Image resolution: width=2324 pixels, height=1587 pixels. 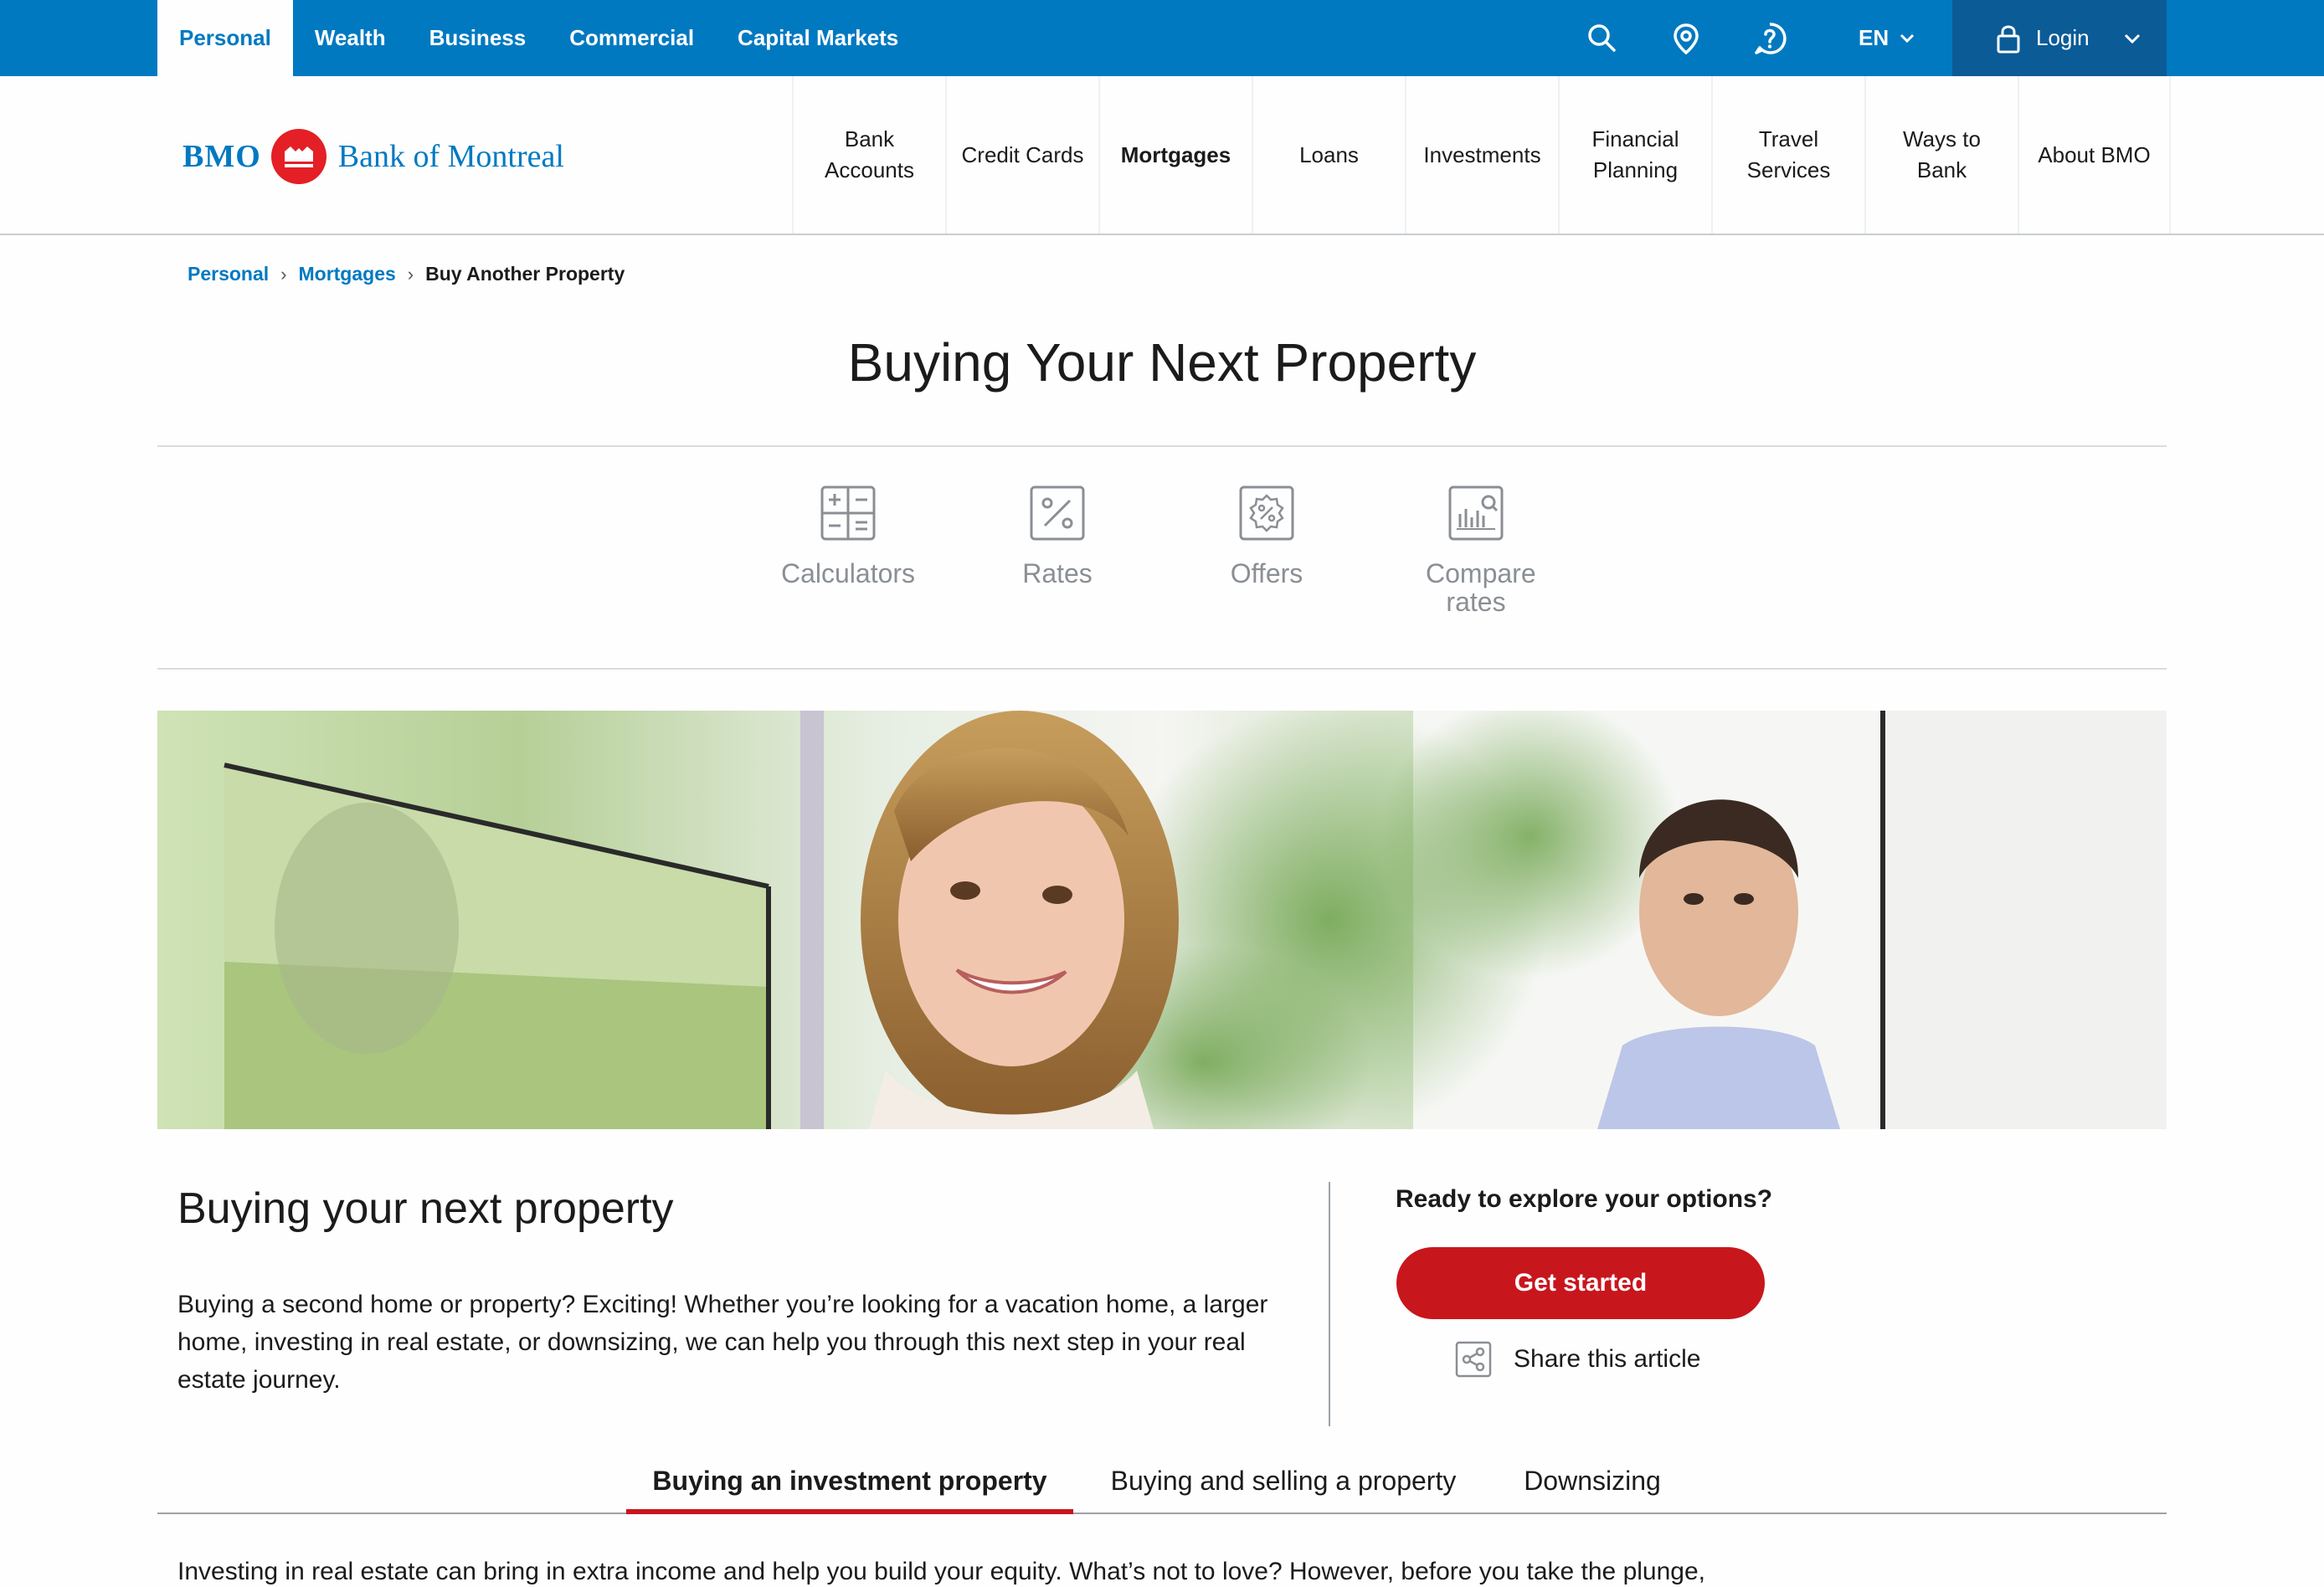 What do you see at coordinates (1476, 551) in the screenshot?
I see `quick-link-compare-rates: Compare rates` at bounding box center [1476, 551].